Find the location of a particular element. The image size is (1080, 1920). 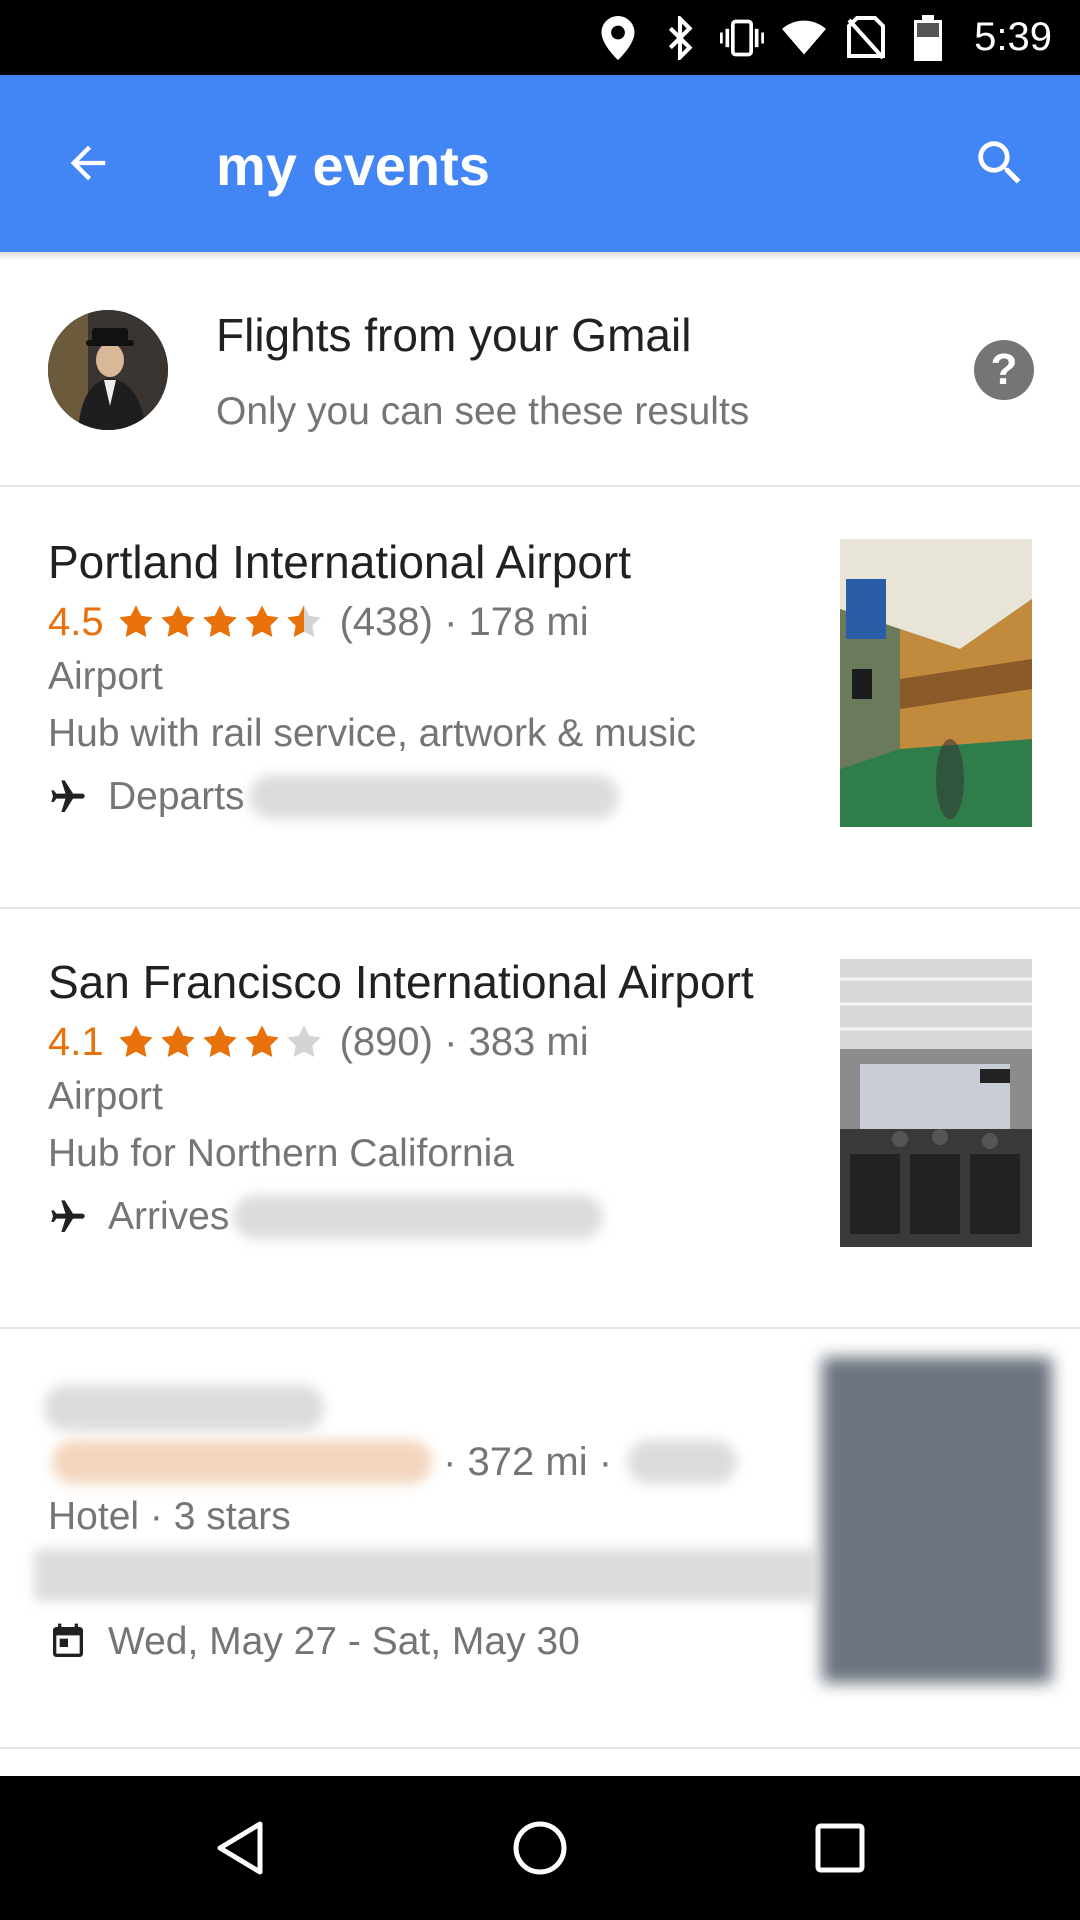

status-icons: 5:39 is located at coordinates (824, 37).